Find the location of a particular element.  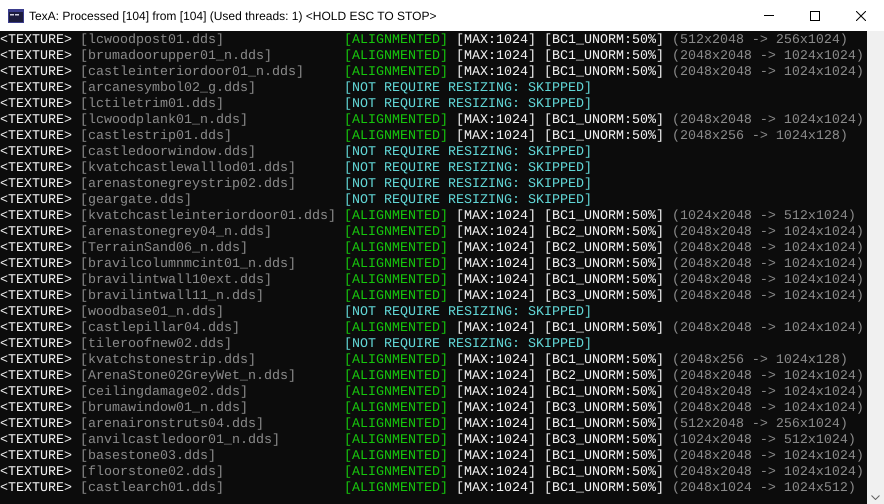

console-icon is located at coordinates (16, 15).